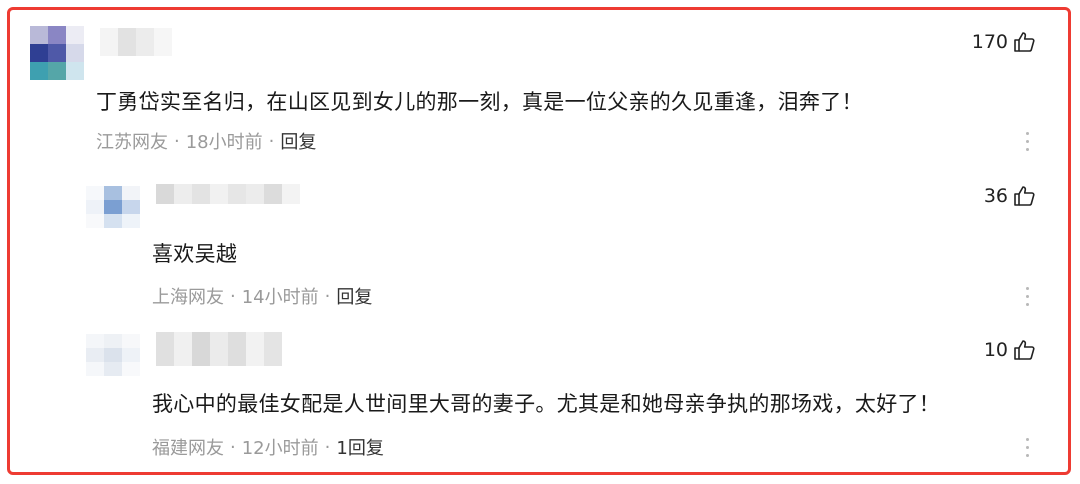  I want to click on location-label: 江苏网友, so click(132, 142).